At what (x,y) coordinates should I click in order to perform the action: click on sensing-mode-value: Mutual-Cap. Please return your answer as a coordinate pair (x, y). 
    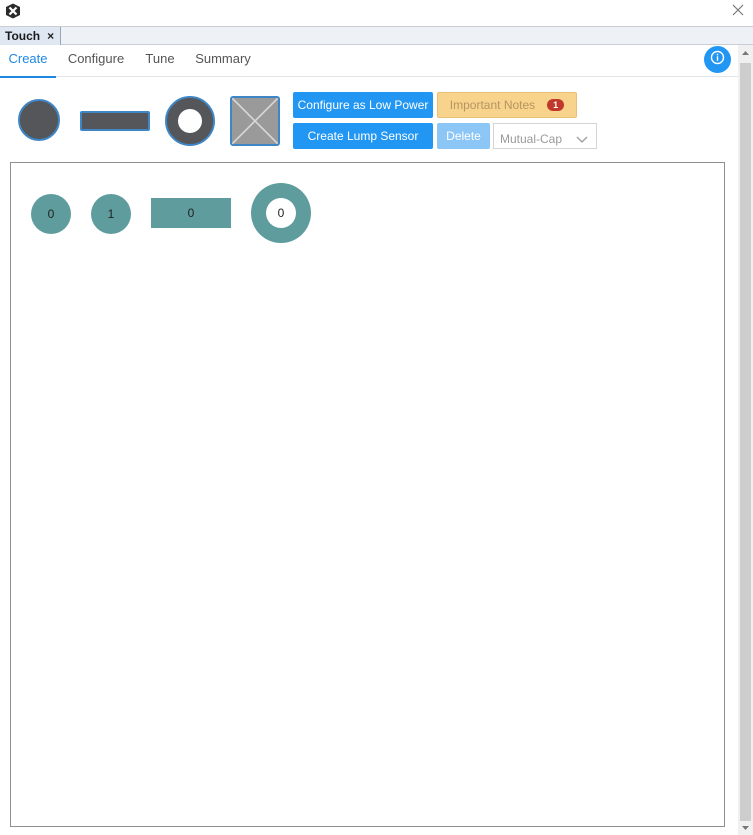
    Looking at the image, I should click on (531, 139).